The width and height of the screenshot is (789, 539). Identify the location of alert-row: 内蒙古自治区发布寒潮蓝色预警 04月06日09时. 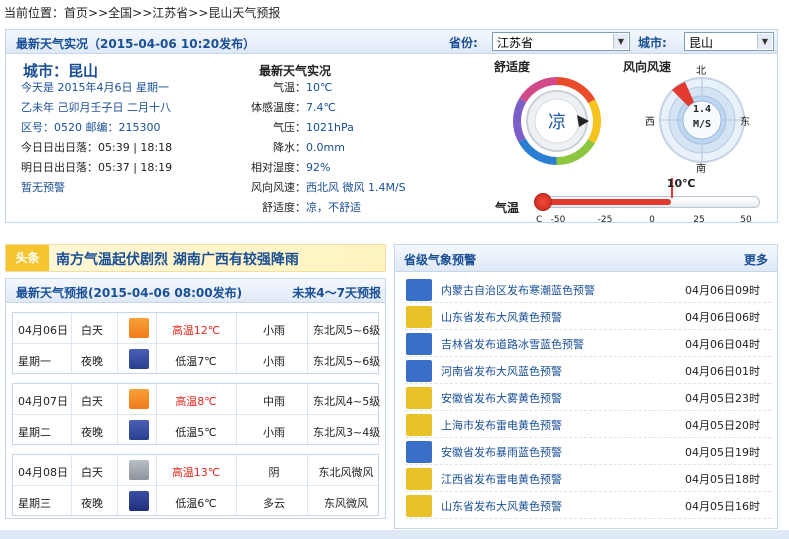
(588, 289).